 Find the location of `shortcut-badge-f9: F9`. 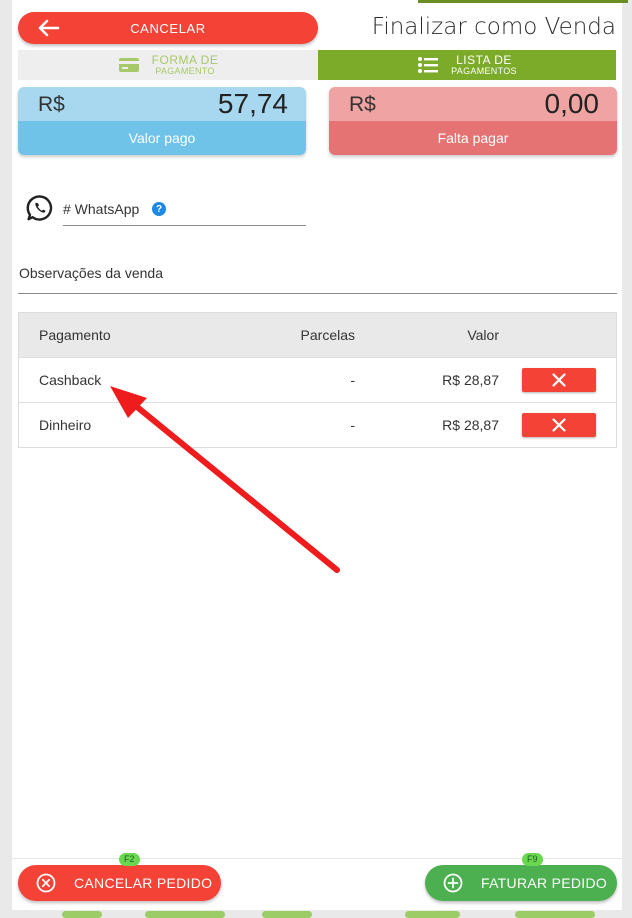

shortcut-badge-f9: F9 is located at coordinates (532, 859).